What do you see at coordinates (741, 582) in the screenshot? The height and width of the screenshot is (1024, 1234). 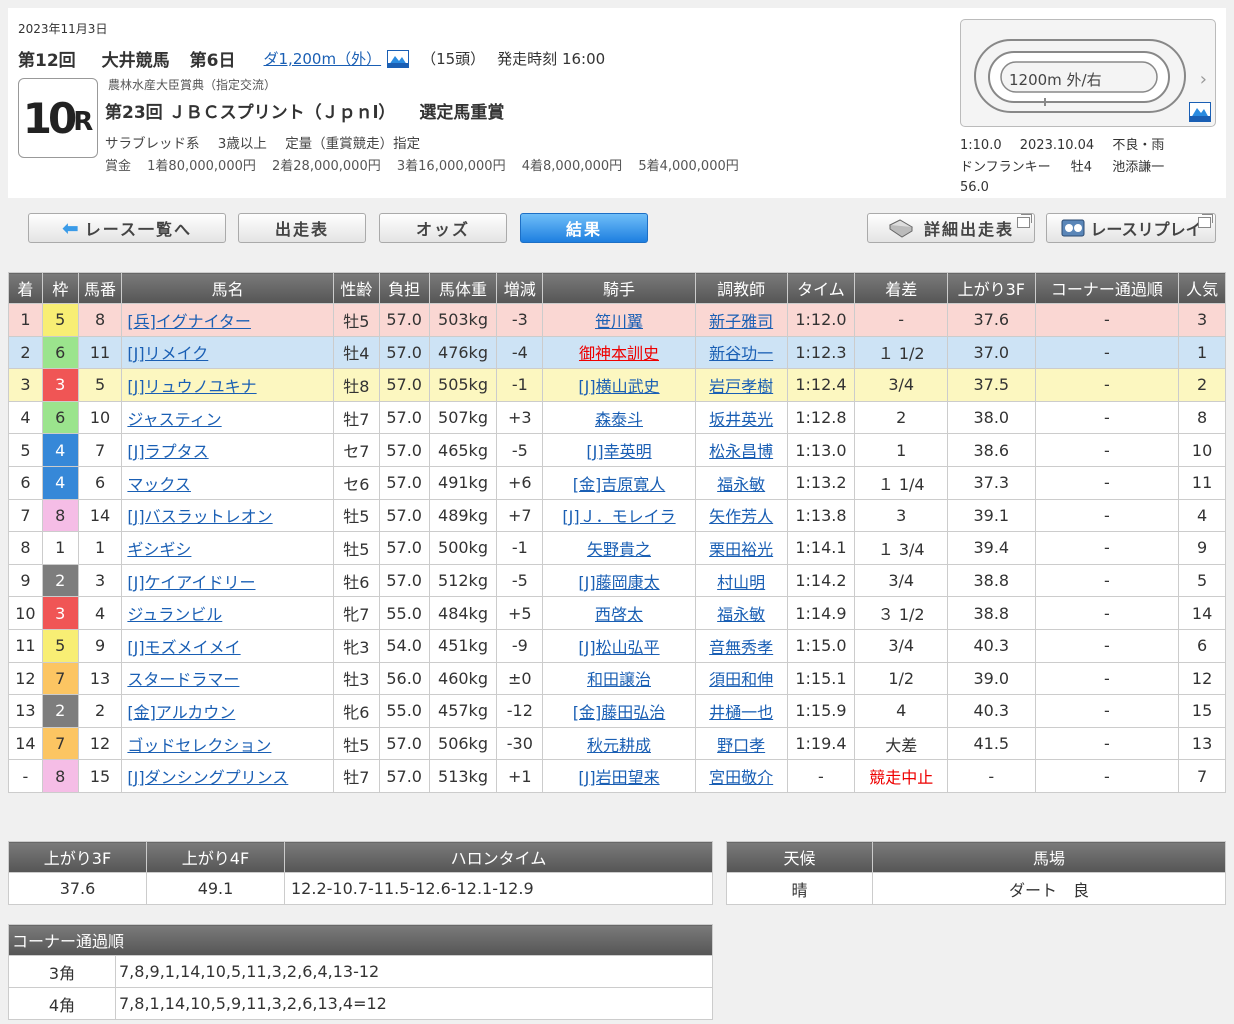 I see `trainer-link: 村山明` at bounding box center [741, 582].